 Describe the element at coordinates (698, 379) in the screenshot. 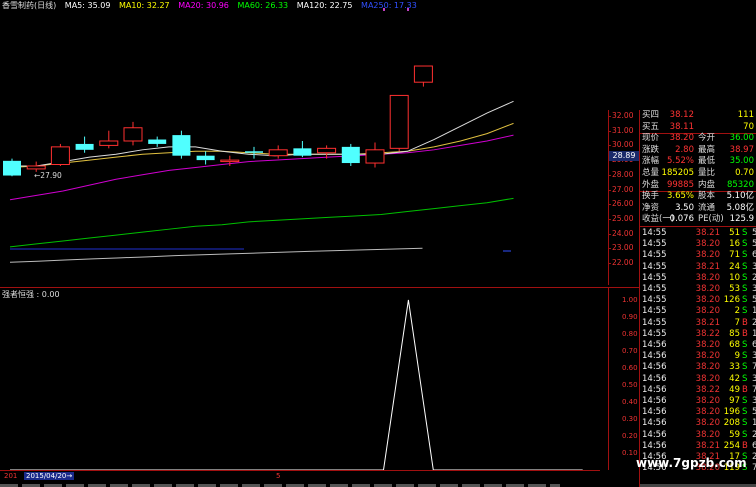

I see `tick-row: 14:56 38.20 42 S 3` at that location.